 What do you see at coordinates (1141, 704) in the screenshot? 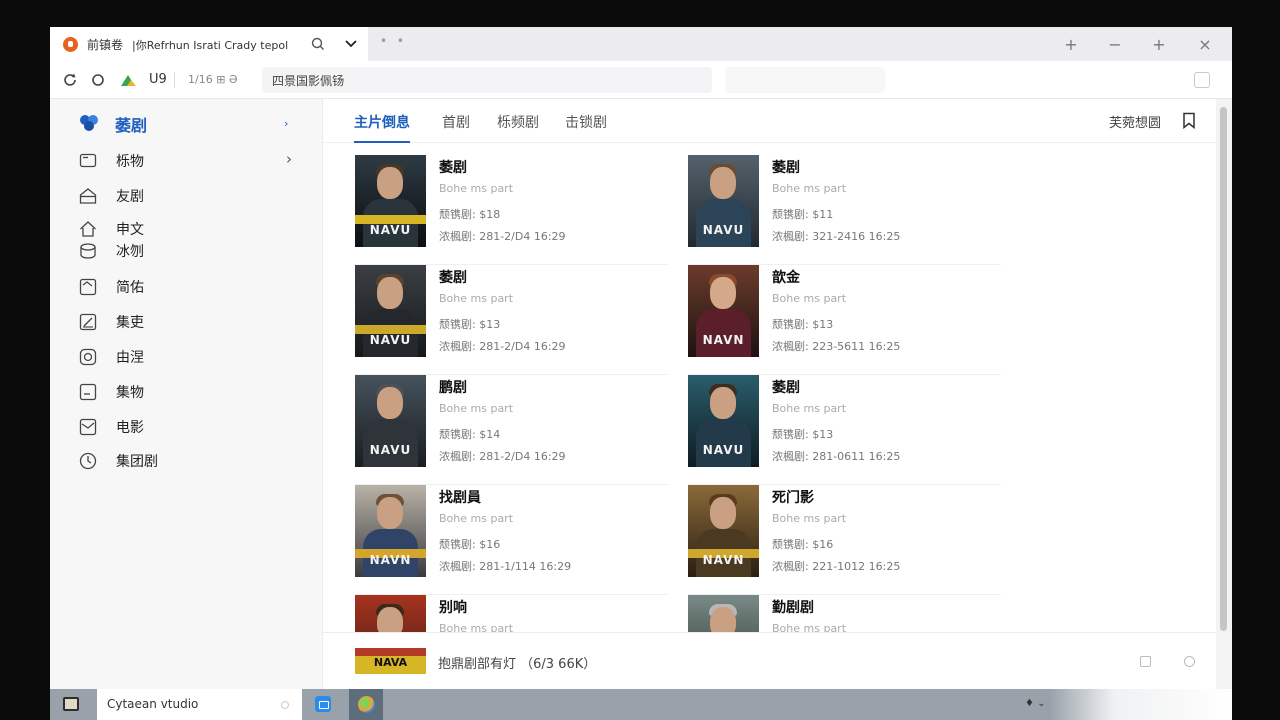
I see `tray-glare` at bounding box center [1141, 704].